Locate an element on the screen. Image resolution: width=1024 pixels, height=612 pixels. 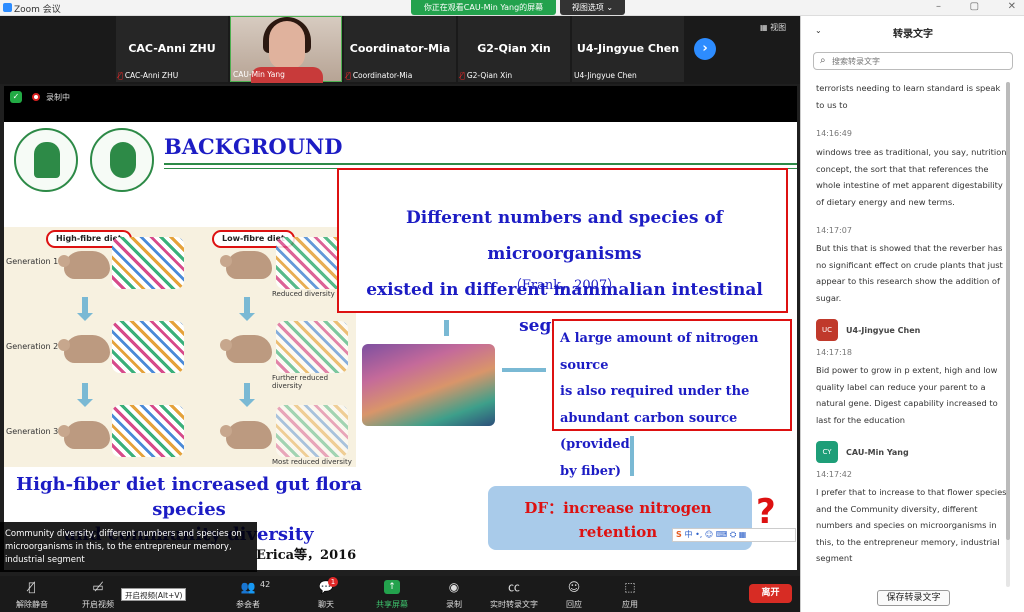
box-line: by fiber) is located at coordinates (590, 471).